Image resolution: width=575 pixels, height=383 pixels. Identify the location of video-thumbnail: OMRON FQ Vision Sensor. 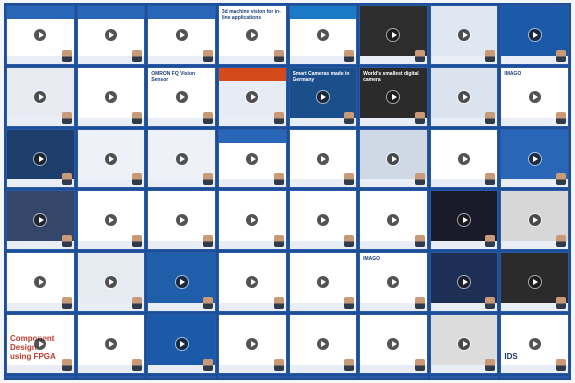
(181, 96).